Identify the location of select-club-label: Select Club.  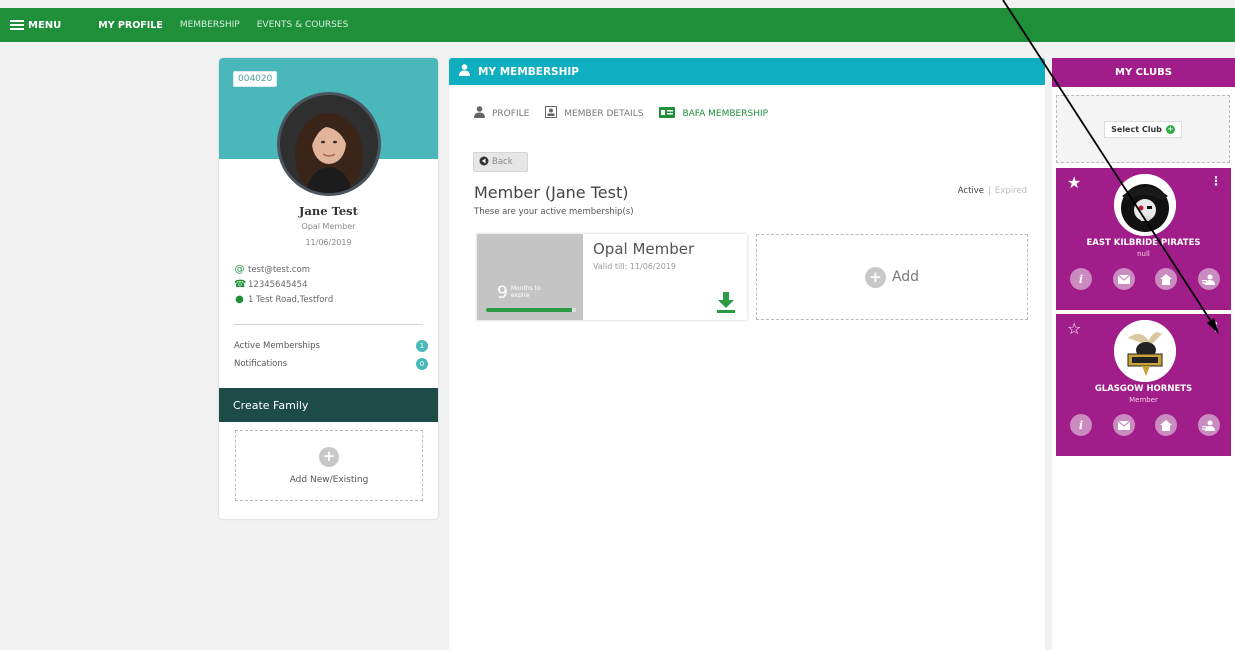
(1136, 129).